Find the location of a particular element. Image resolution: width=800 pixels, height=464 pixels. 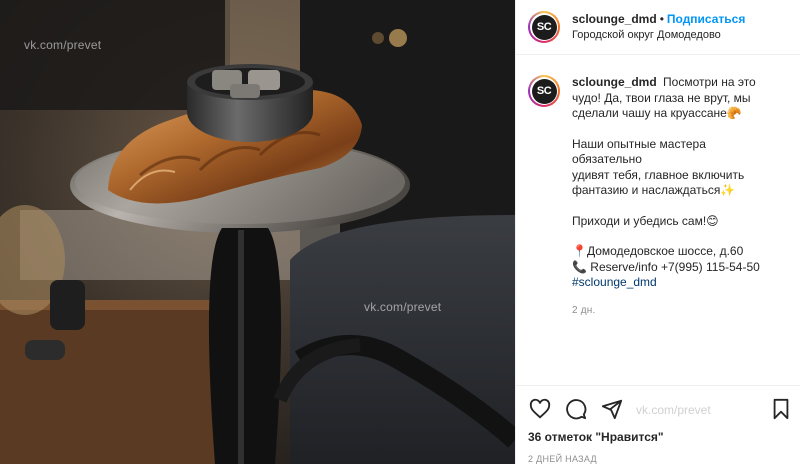

caption-address: 📍Домодедовское шоссе, д.60 is located at coordinates (658, 251).